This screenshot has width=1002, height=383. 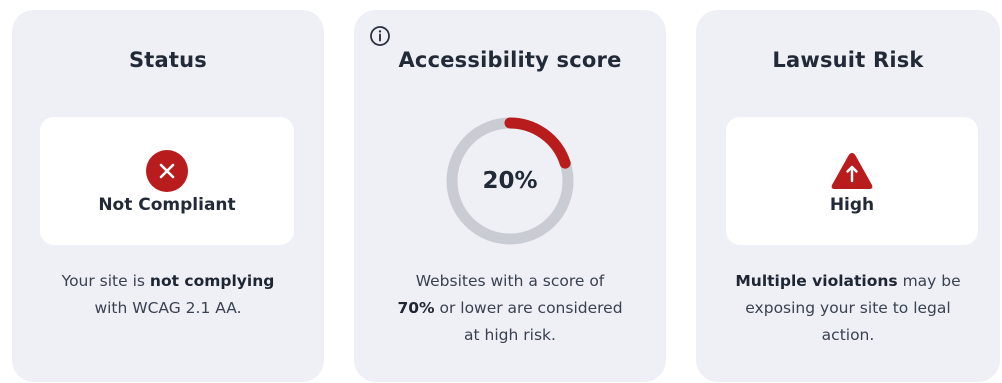 I want to click on score-desc-line3: at high risk., so click(x=510, y=335).